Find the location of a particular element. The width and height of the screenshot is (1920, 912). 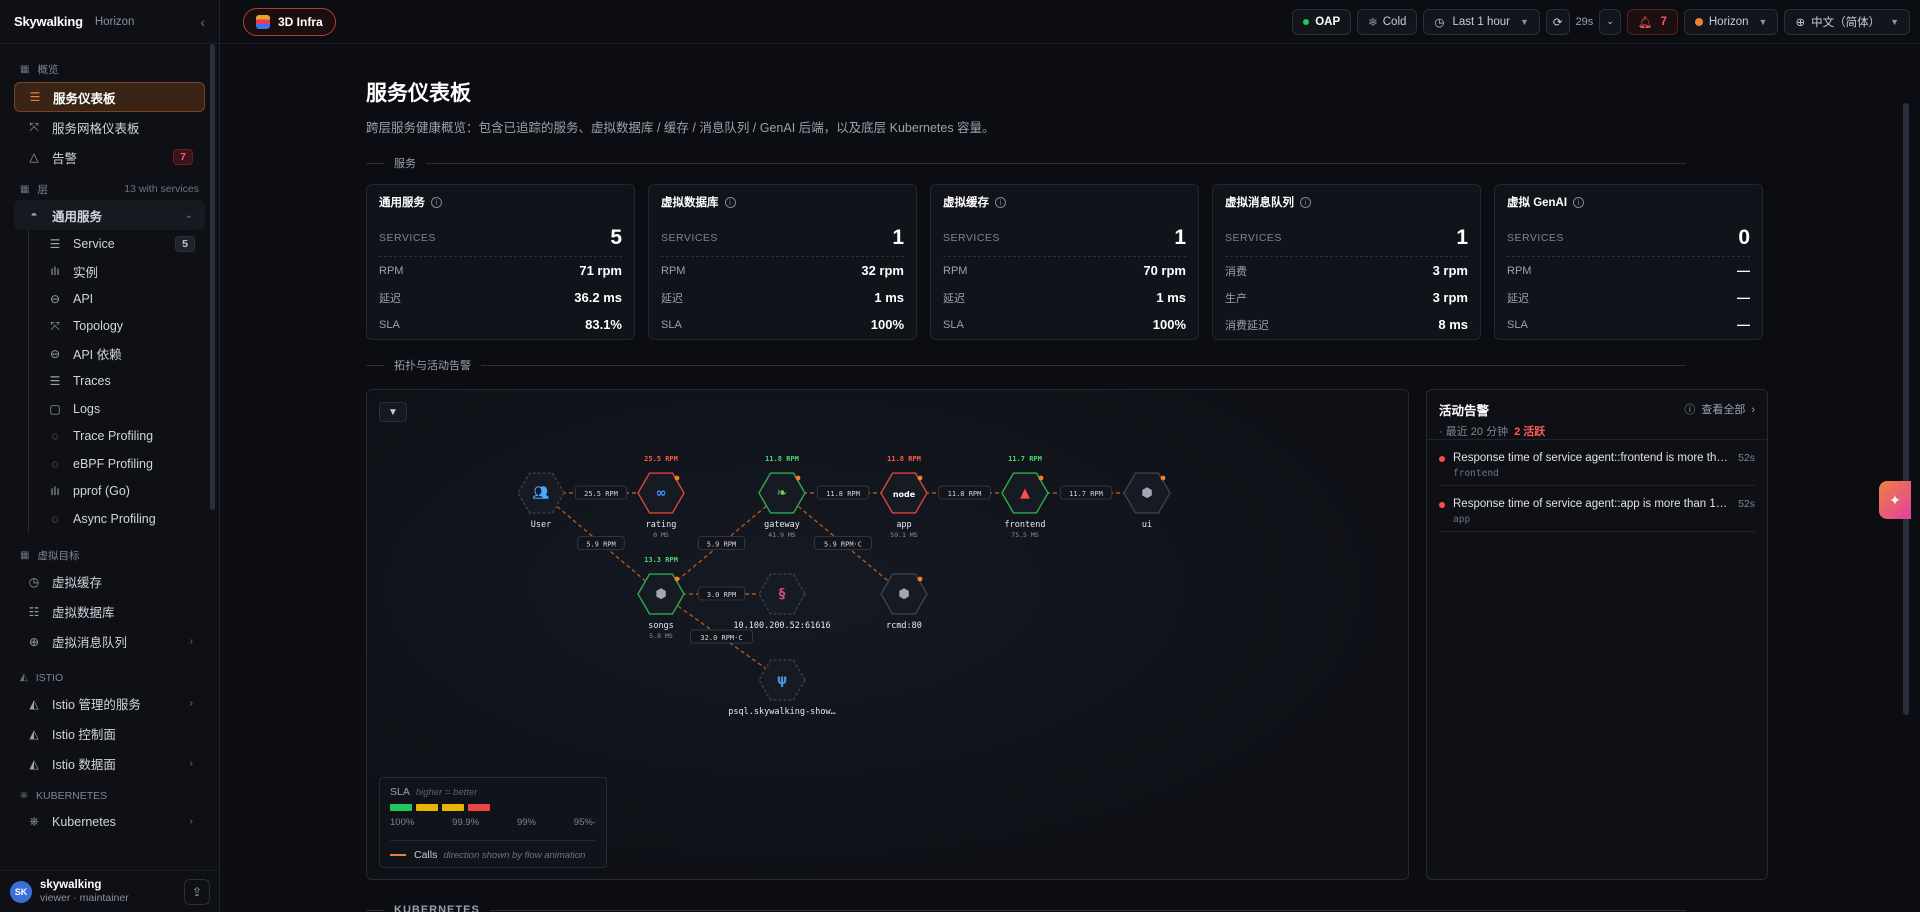

ai-assistant-button: ✦ is located at coordinates (1895, 500).